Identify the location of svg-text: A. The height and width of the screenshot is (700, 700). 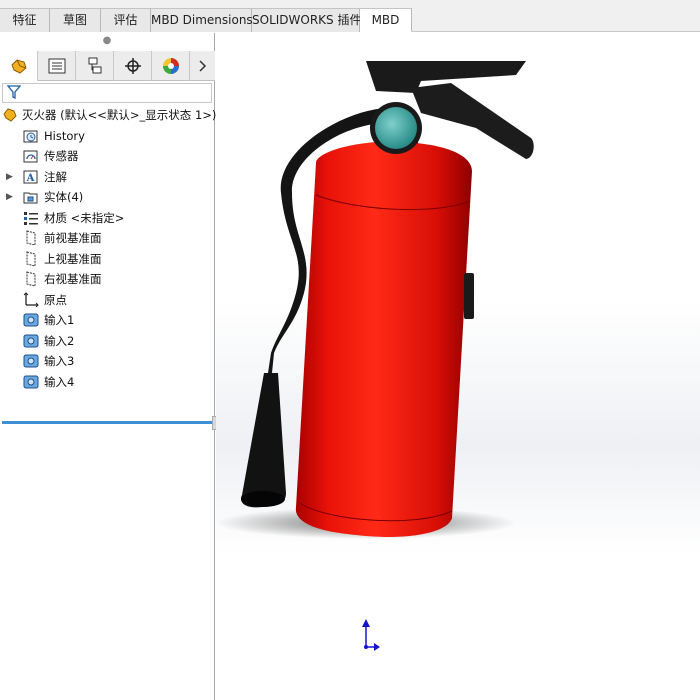
(30, 178).